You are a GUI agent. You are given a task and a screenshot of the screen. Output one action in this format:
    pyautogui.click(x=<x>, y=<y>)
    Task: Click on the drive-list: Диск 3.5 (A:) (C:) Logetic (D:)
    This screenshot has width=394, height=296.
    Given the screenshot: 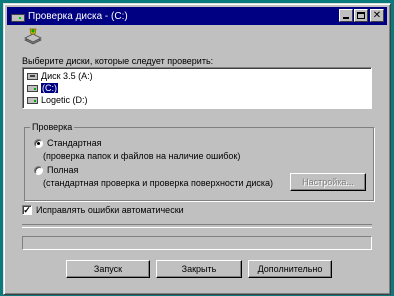 What is the action you would take?
    pyautogui.click(x=197, y=88)
    